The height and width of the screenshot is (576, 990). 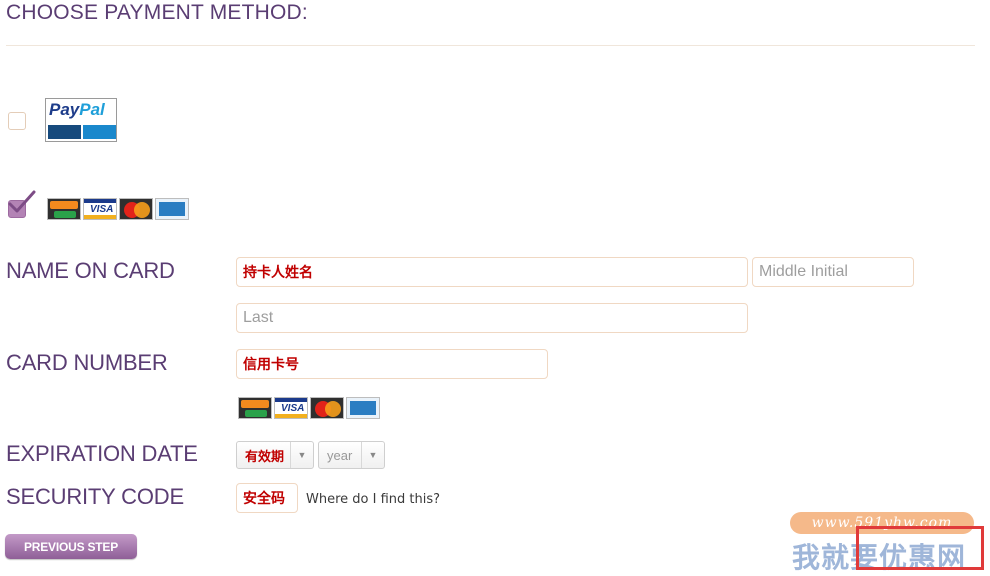 What do you see at coordinates (87, 362) in the screenshot?
I see `card-number-label: CARD NUMBER` at bounding box center [87, 362].